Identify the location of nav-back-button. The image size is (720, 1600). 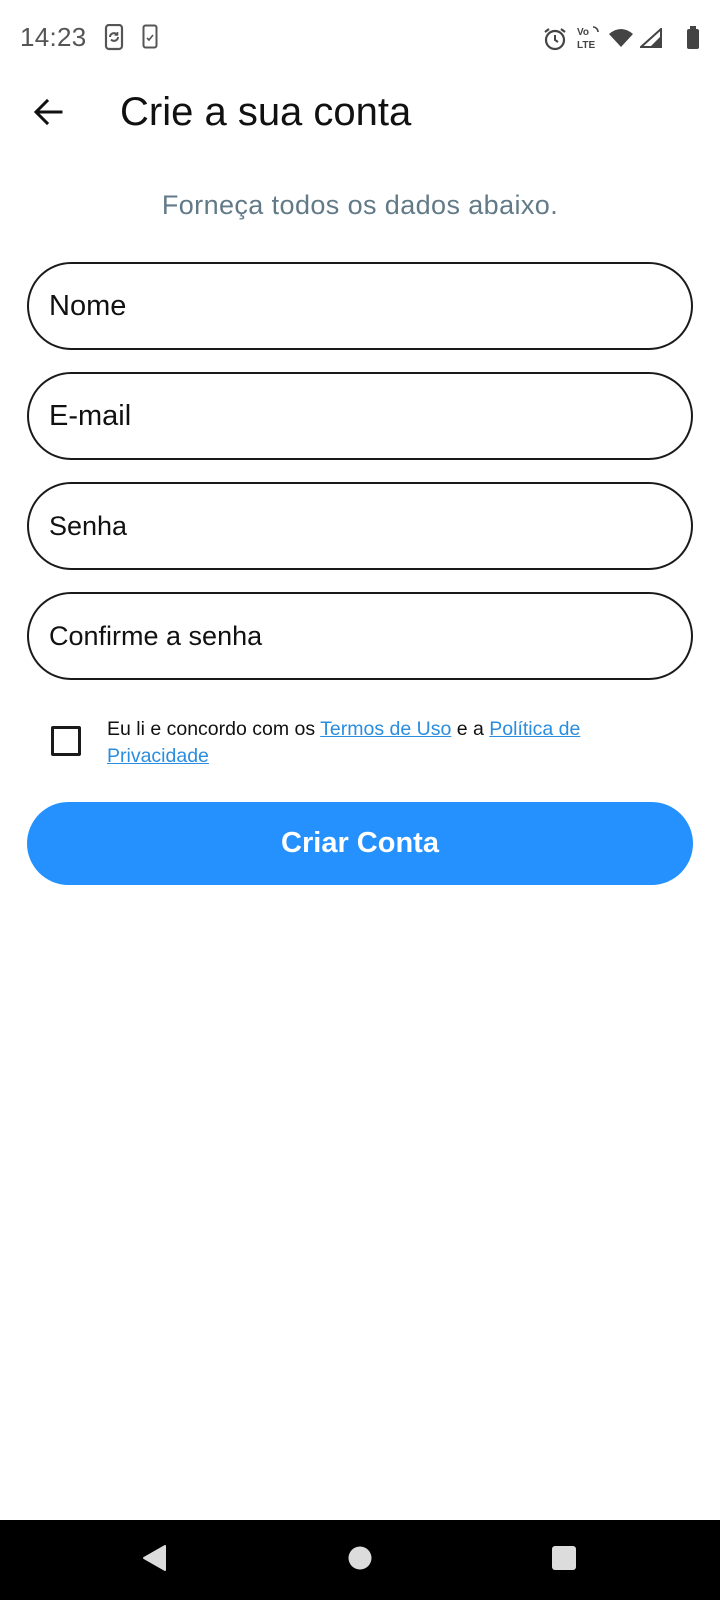
(154, 1560).